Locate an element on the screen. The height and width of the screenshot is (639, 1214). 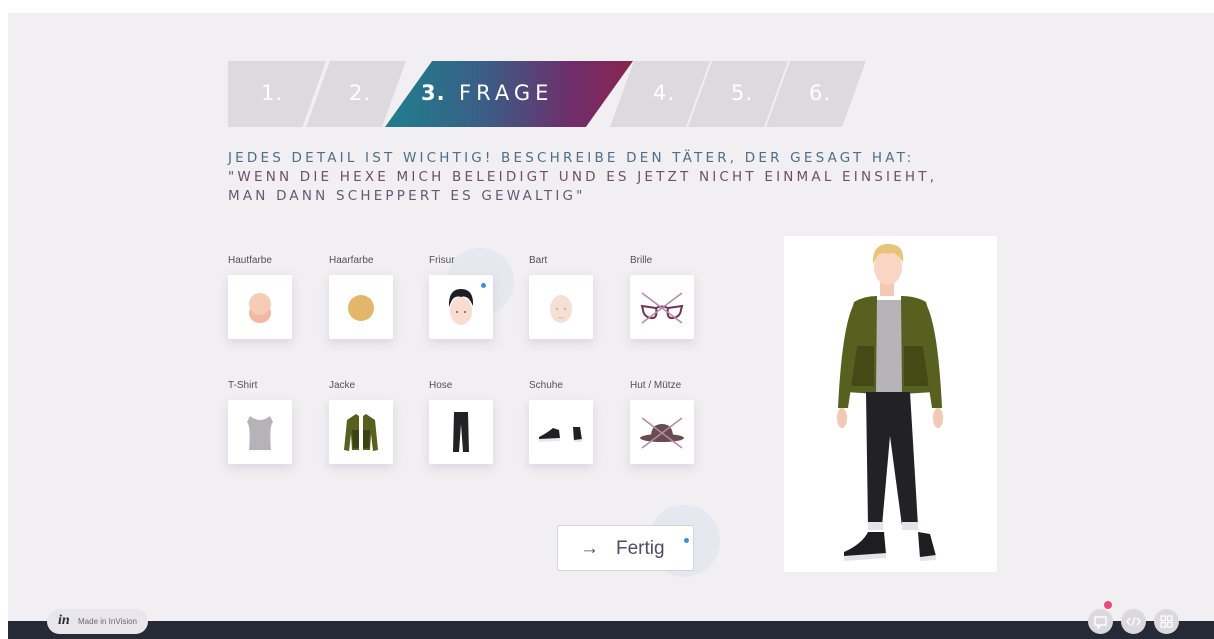
comment-button is located at coordinates (1100, 621).